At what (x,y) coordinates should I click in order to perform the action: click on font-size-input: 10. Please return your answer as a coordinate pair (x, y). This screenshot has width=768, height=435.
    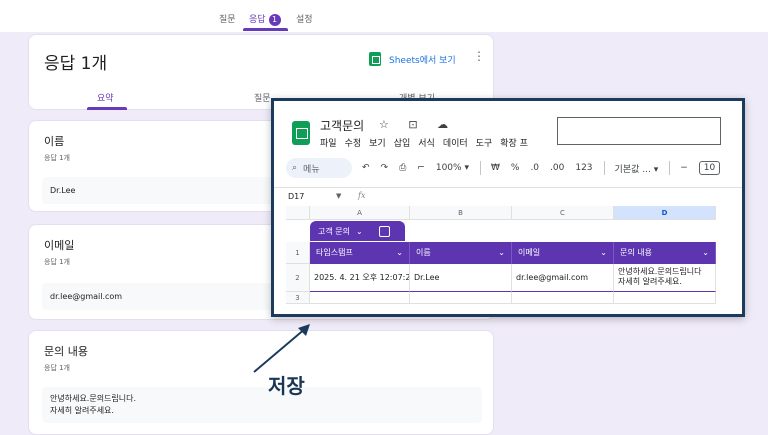
    Looking at the image, I should click on (709, 168).